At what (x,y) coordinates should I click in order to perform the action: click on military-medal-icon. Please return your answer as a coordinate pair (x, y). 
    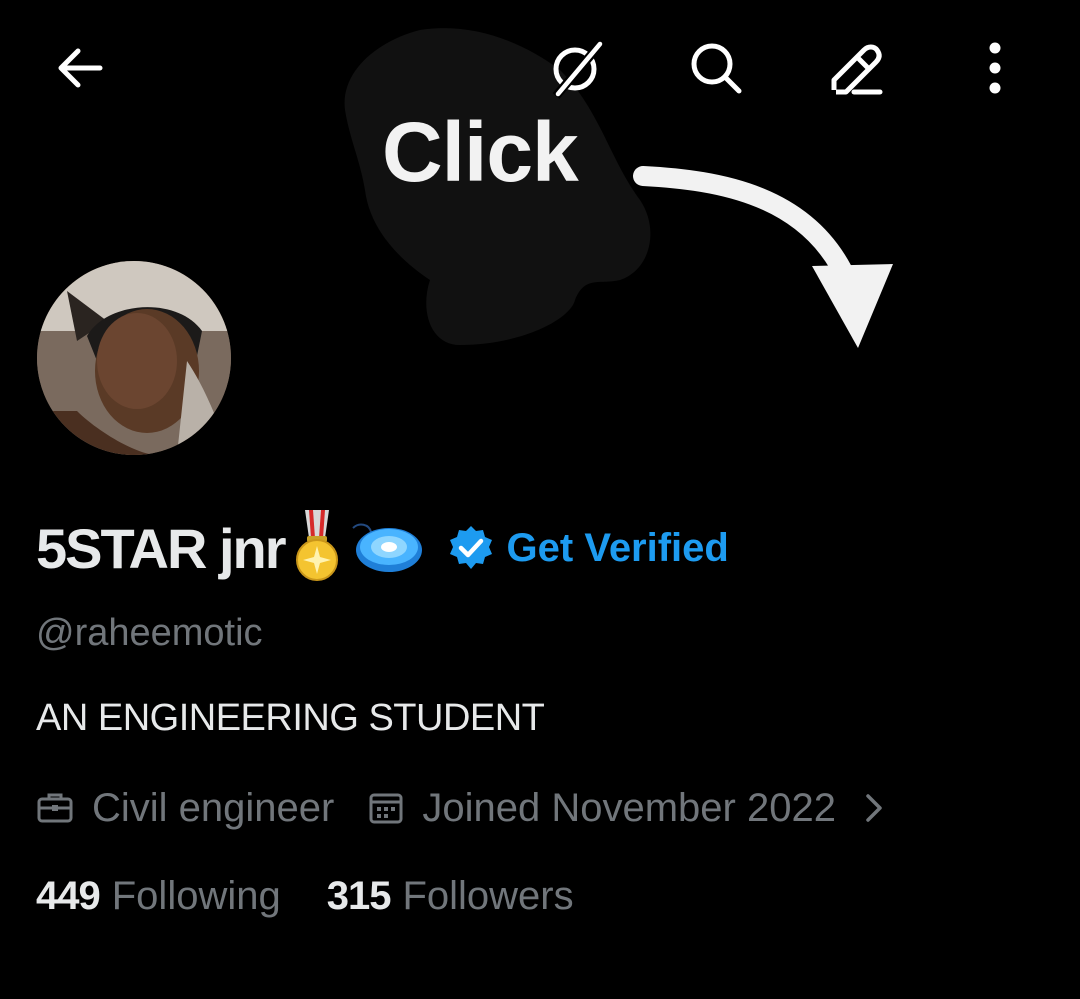
    Looking at the image, I should click on (317, 548).